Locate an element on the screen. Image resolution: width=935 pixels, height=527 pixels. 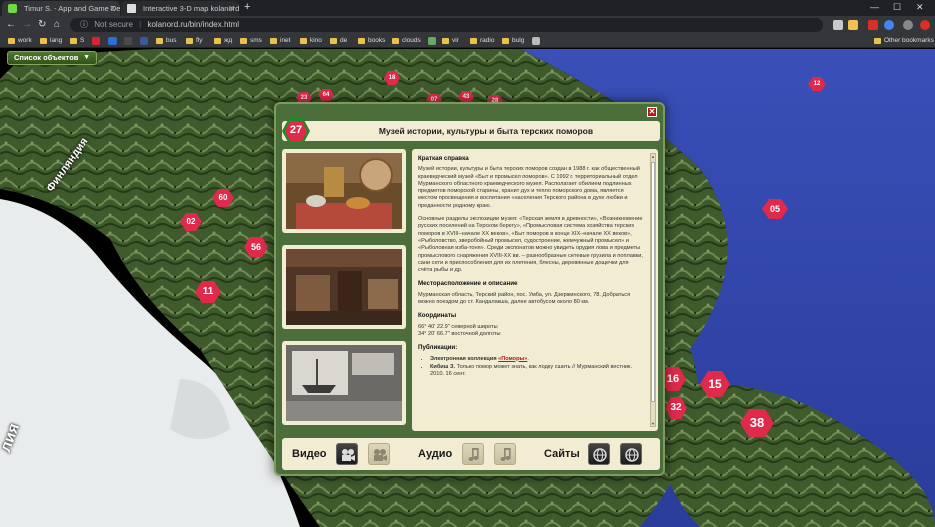
back-icon: ← is located at coordinates (11, 25).